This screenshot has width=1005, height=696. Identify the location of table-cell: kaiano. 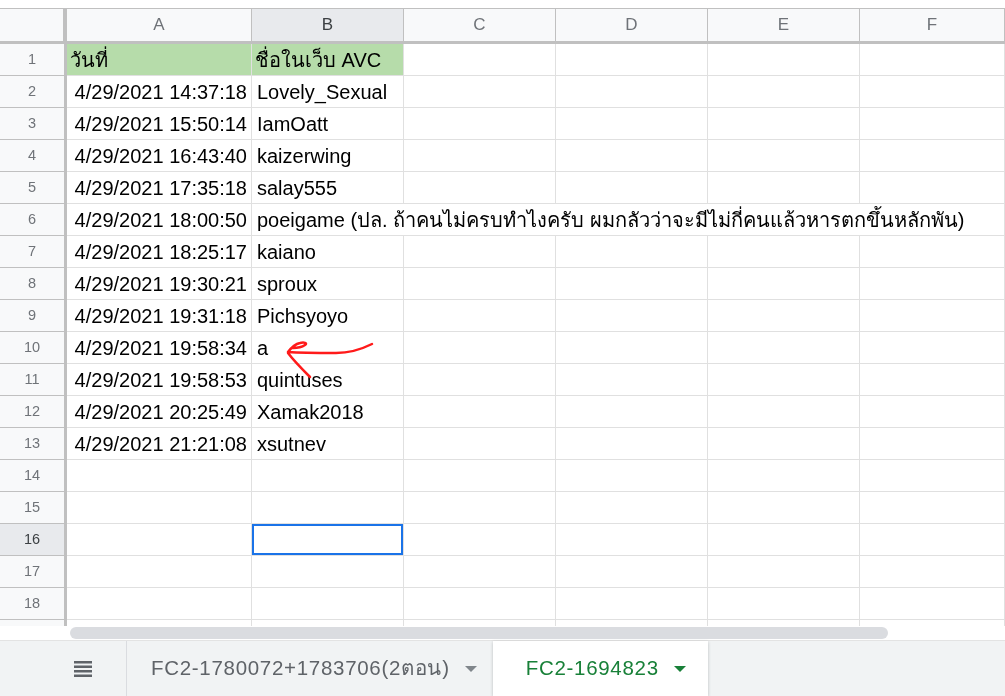
(328, 252).